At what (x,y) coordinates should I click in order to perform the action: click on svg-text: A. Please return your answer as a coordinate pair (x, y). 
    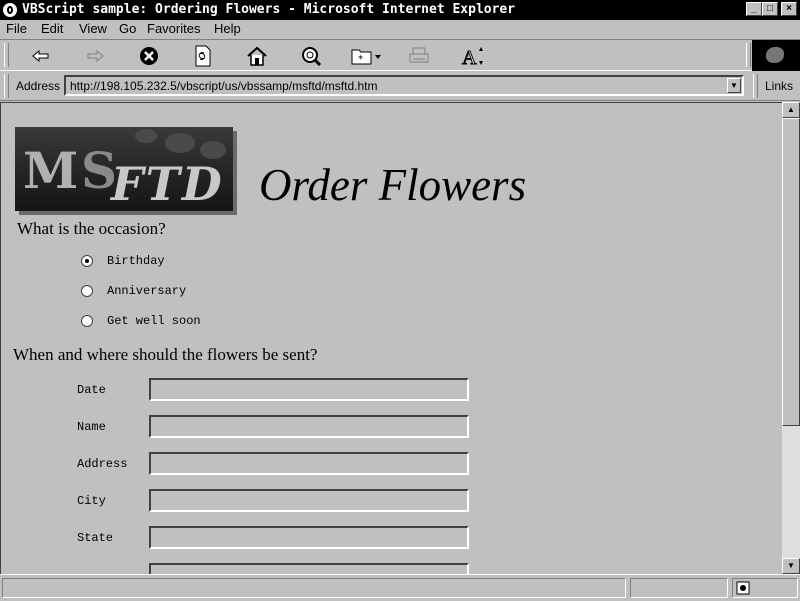
    Looking at the image, I should click on (469, 57).